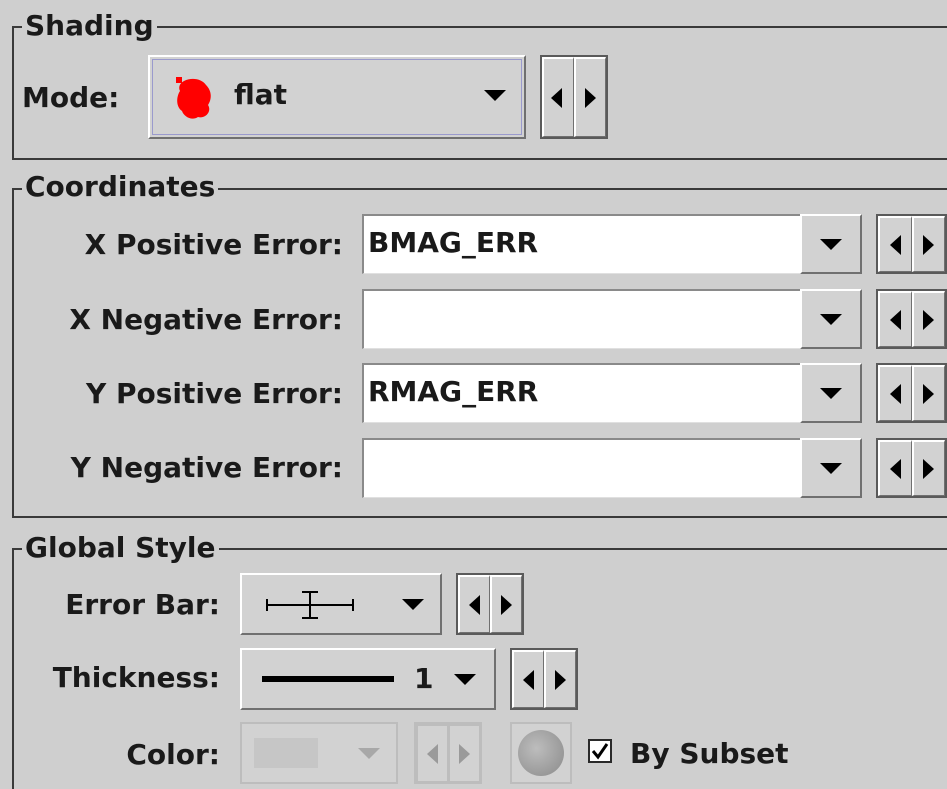  I want to click on x-positive-error-stepper, so click(911, 244).